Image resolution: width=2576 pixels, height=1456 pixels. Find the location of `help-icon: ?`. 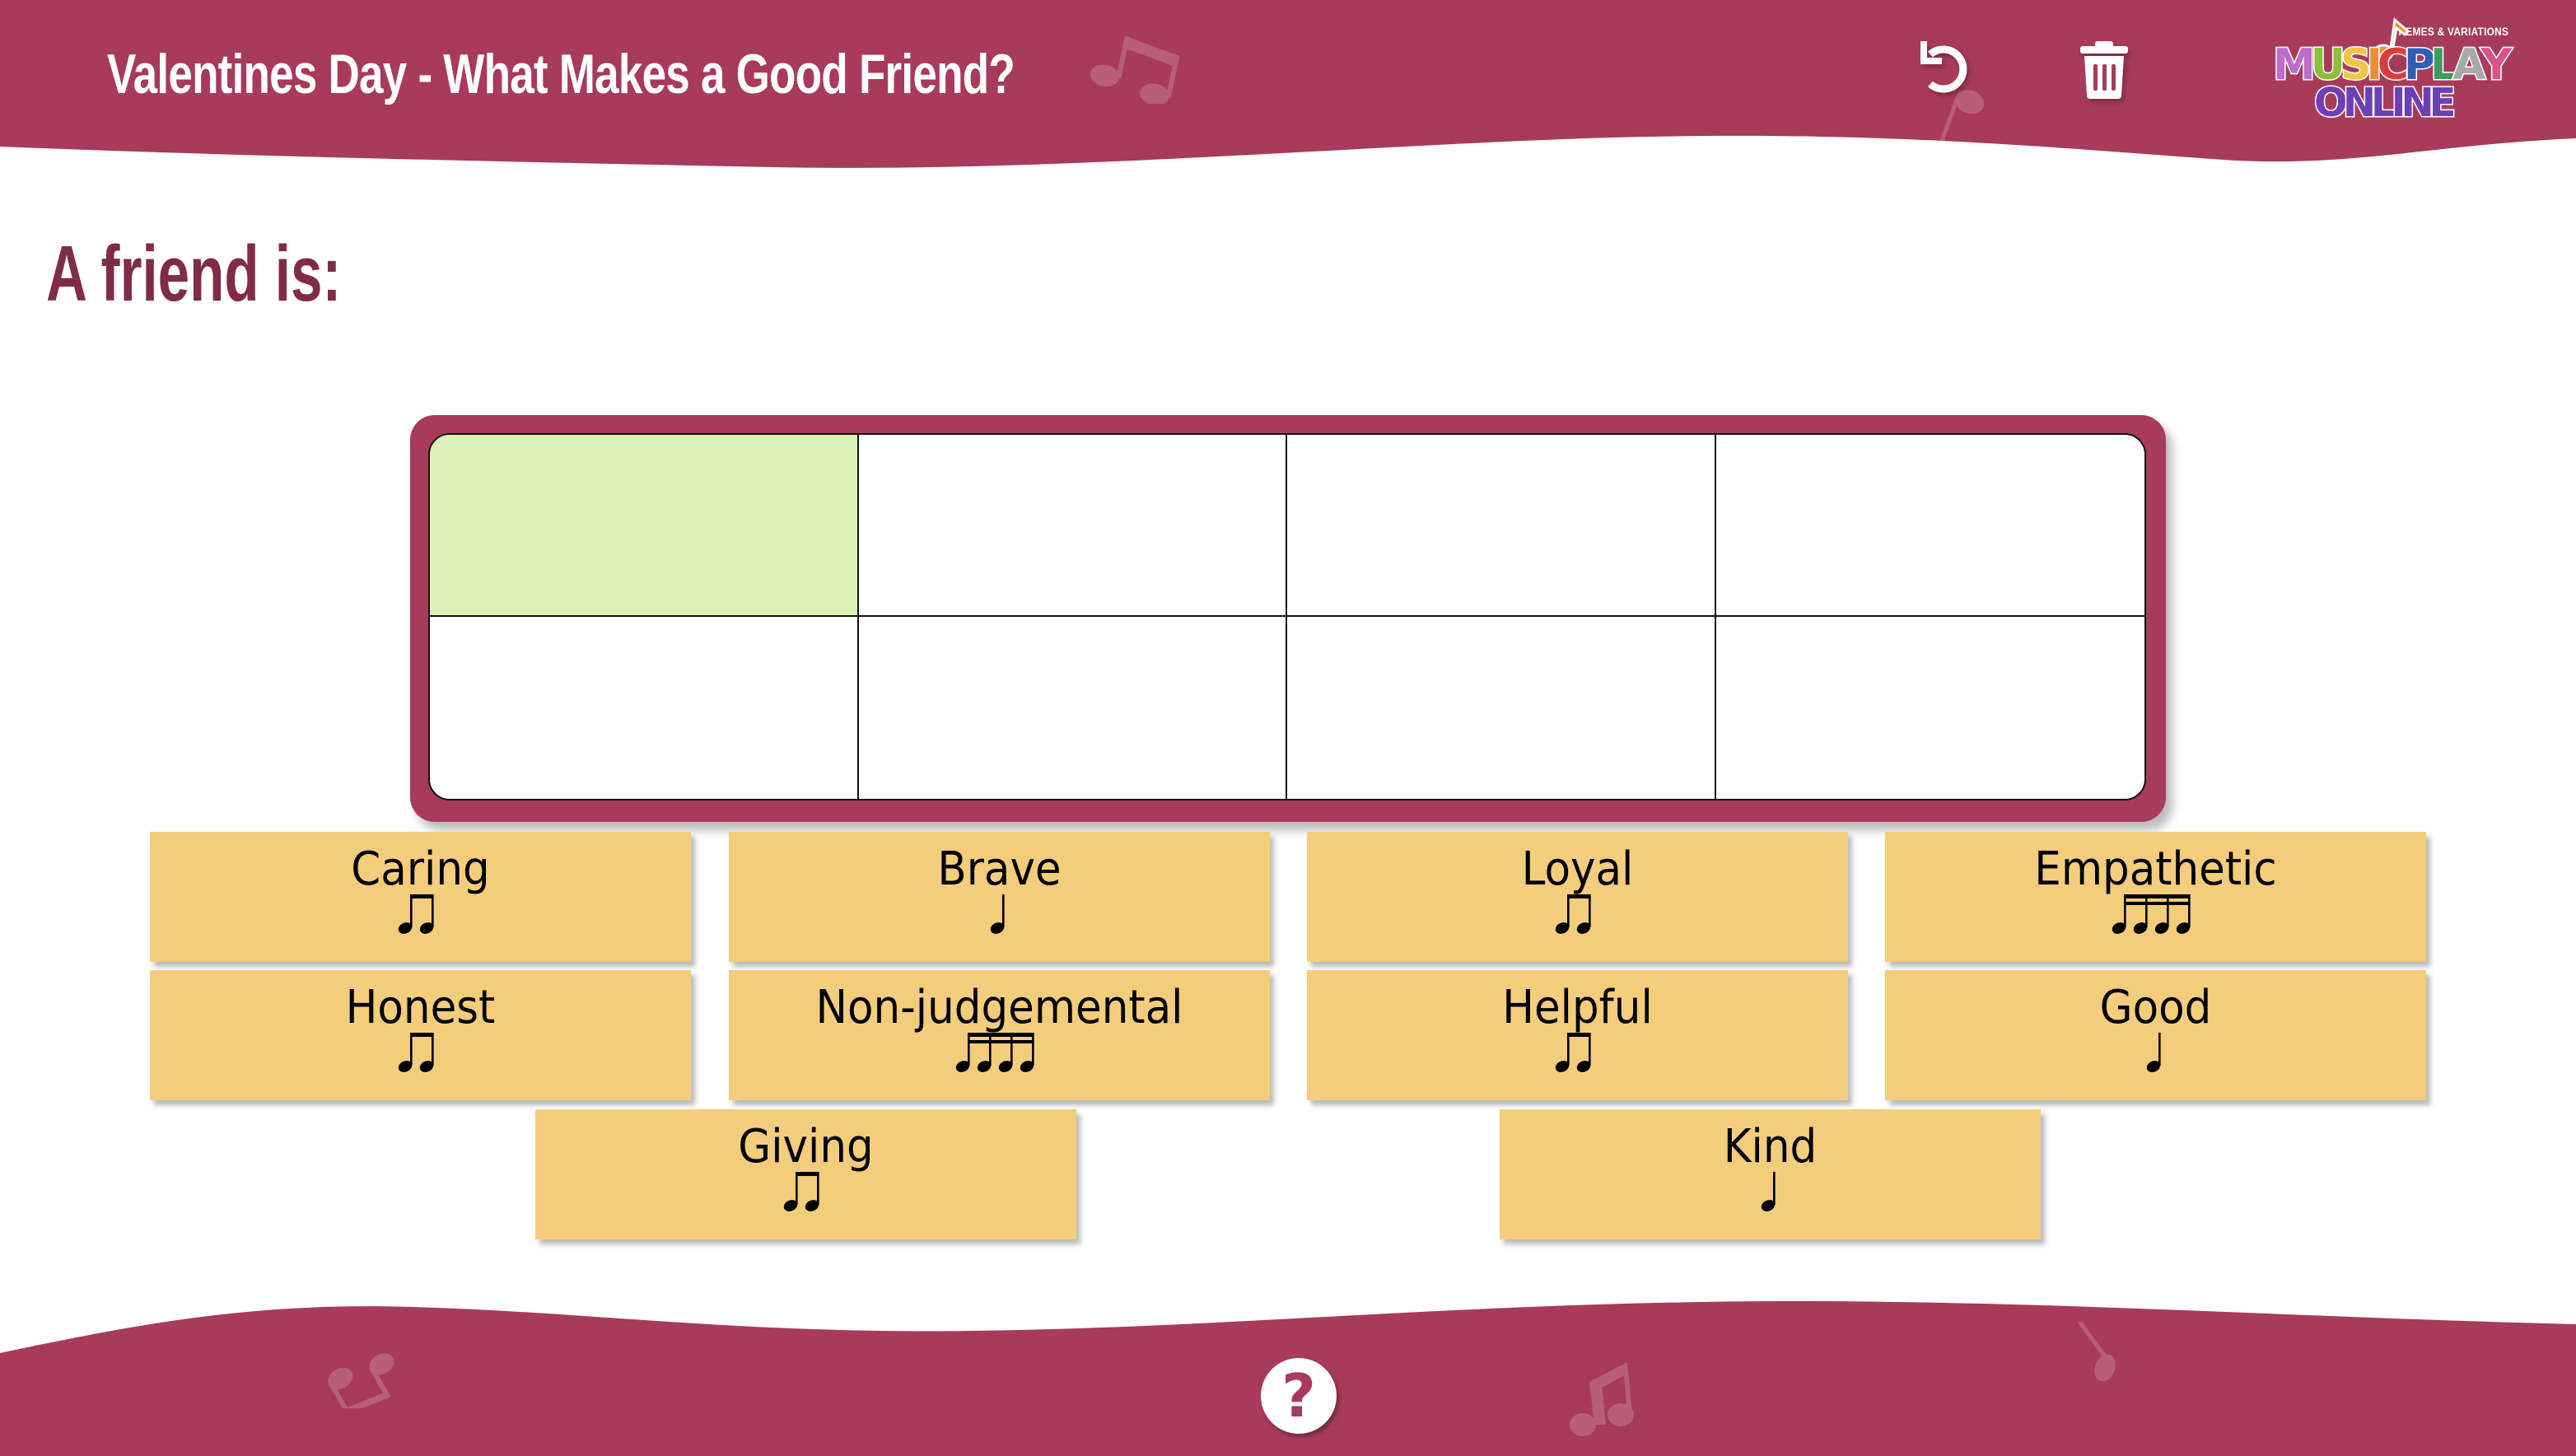

help-icon: ? is located at coordinates (1298, 1395).